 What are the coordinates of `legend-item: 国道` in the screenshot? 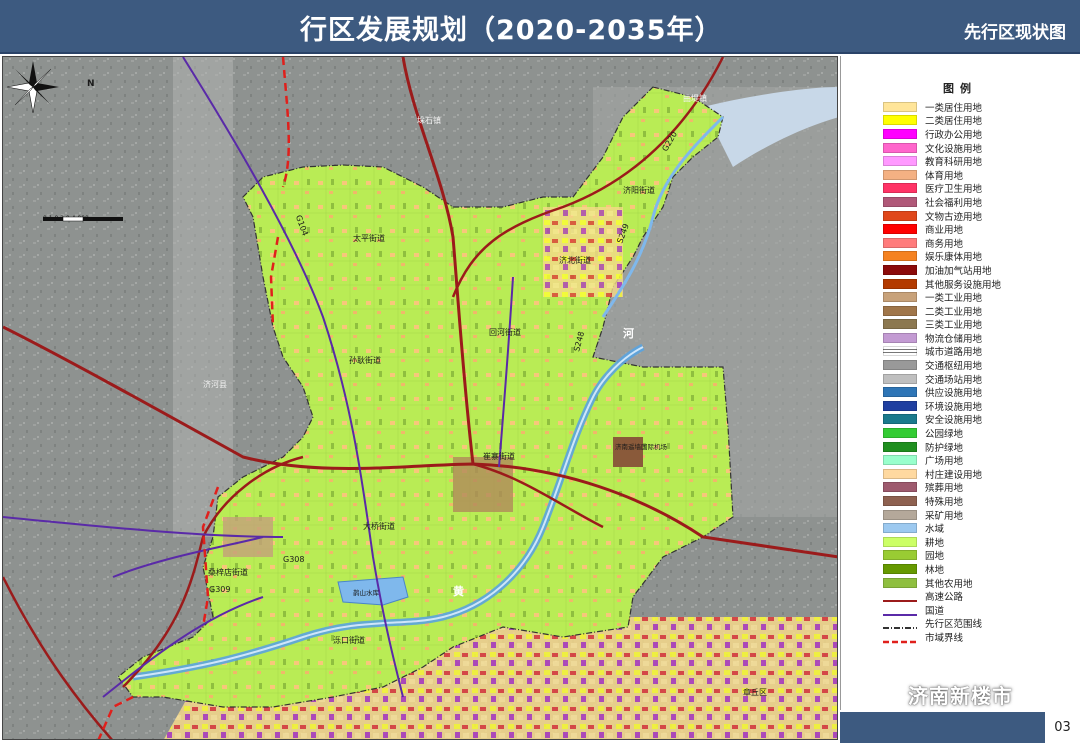 It's located at (942, 610).